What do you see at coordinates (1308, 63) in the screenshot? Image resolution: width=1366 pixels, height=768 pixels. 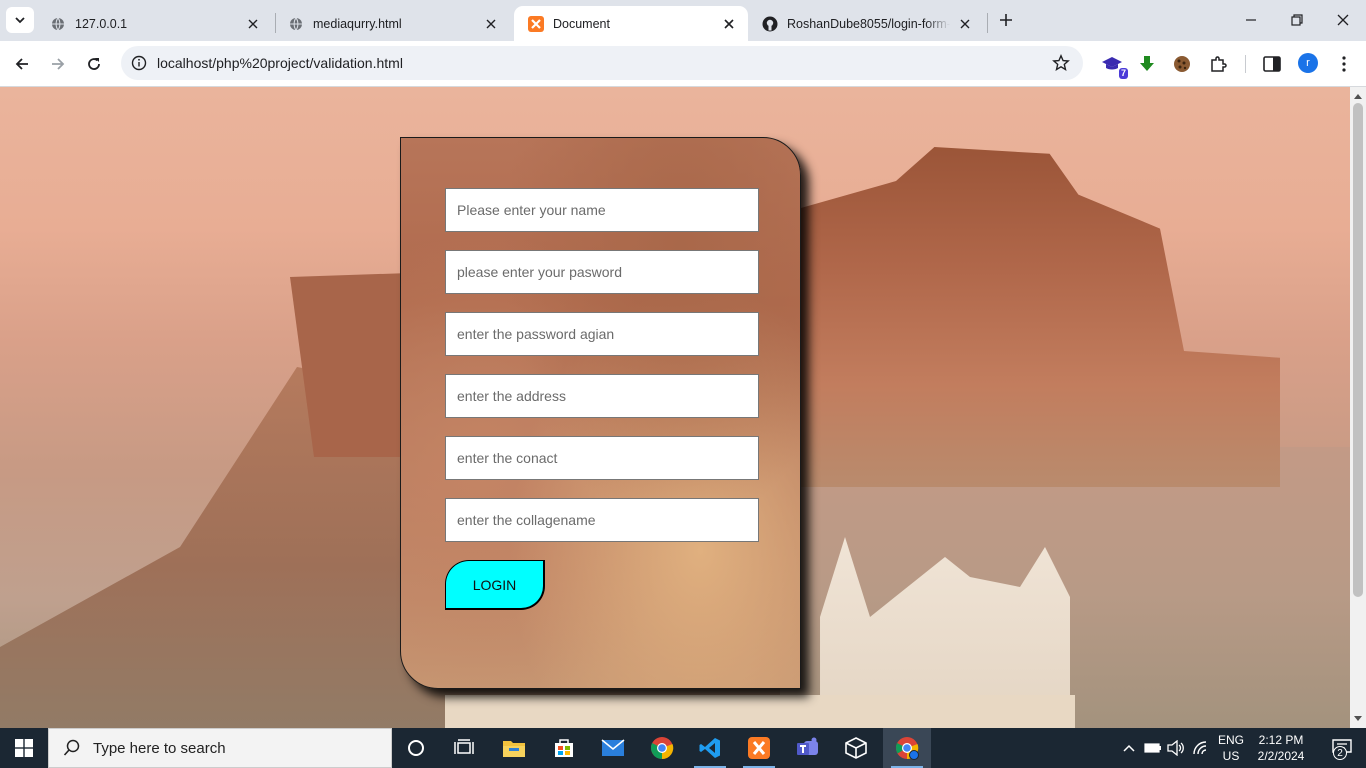 I see `profile-avatar: r` at bounding box center [1308, 63].